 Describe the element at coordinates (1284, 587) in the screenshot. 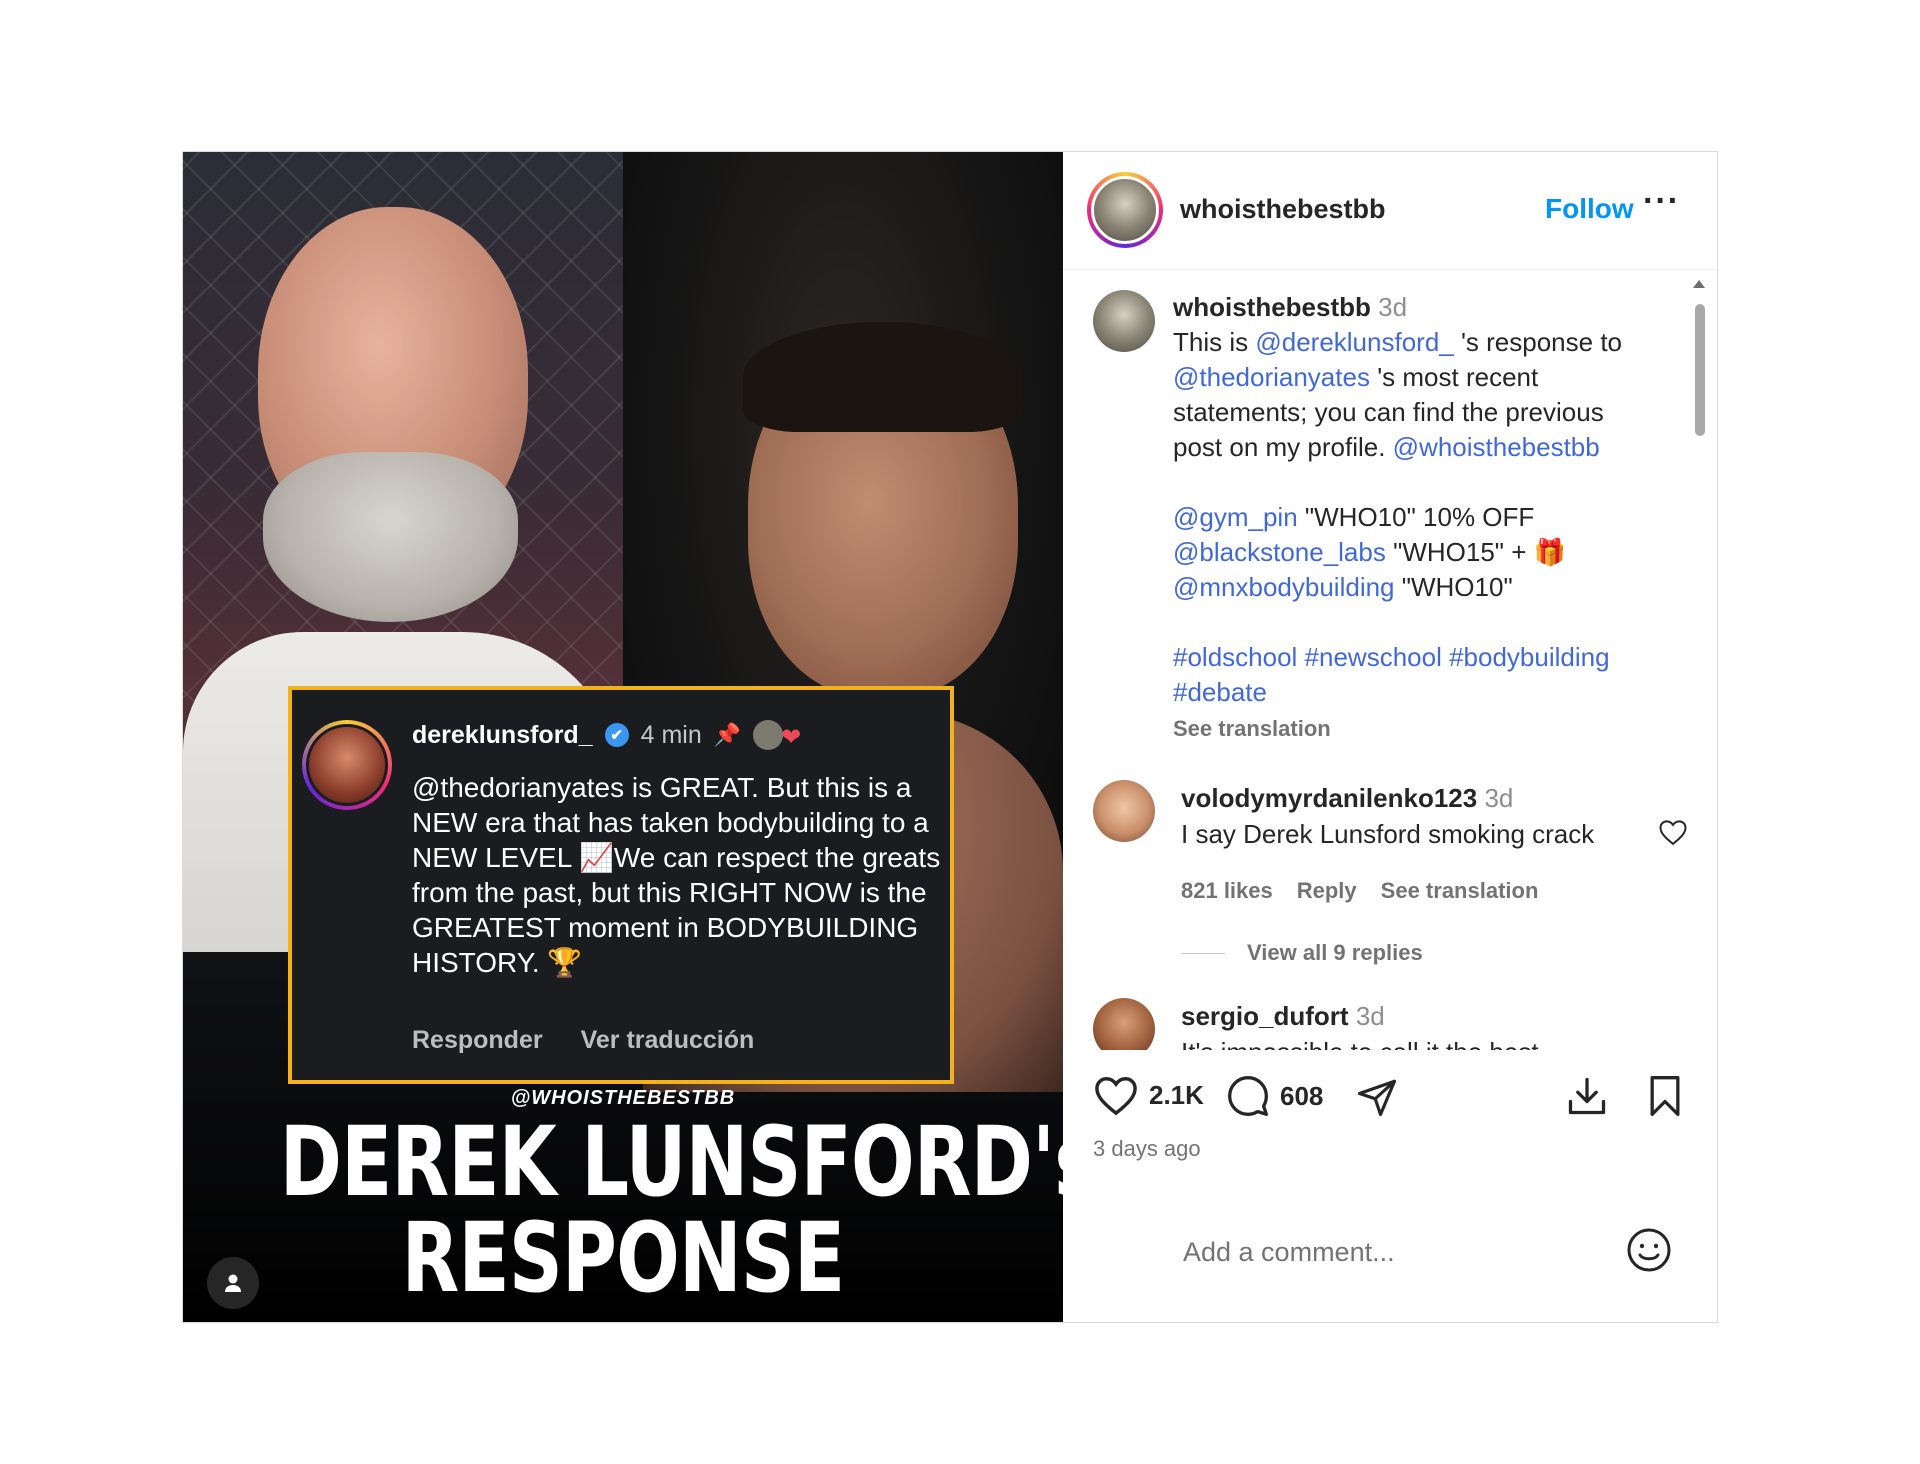

I see `promo-handle-link: @mnxbodybuilding` at that location.